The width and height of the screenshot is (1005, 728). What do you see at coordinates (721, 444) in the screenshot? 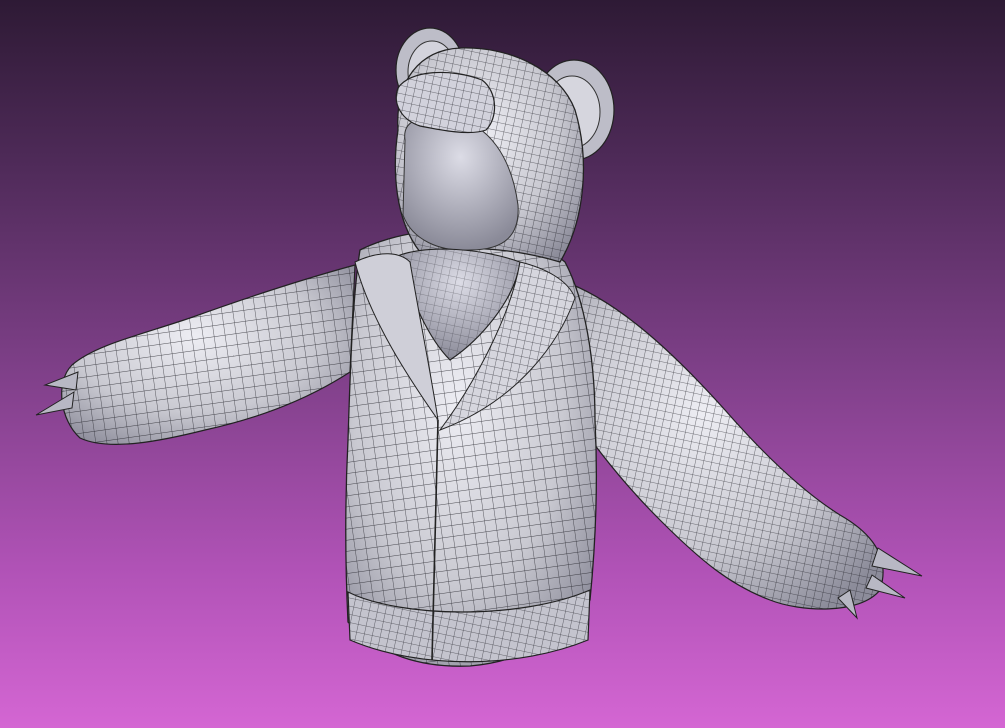
I see `right-sleeve` at bounding box center [721, 444].